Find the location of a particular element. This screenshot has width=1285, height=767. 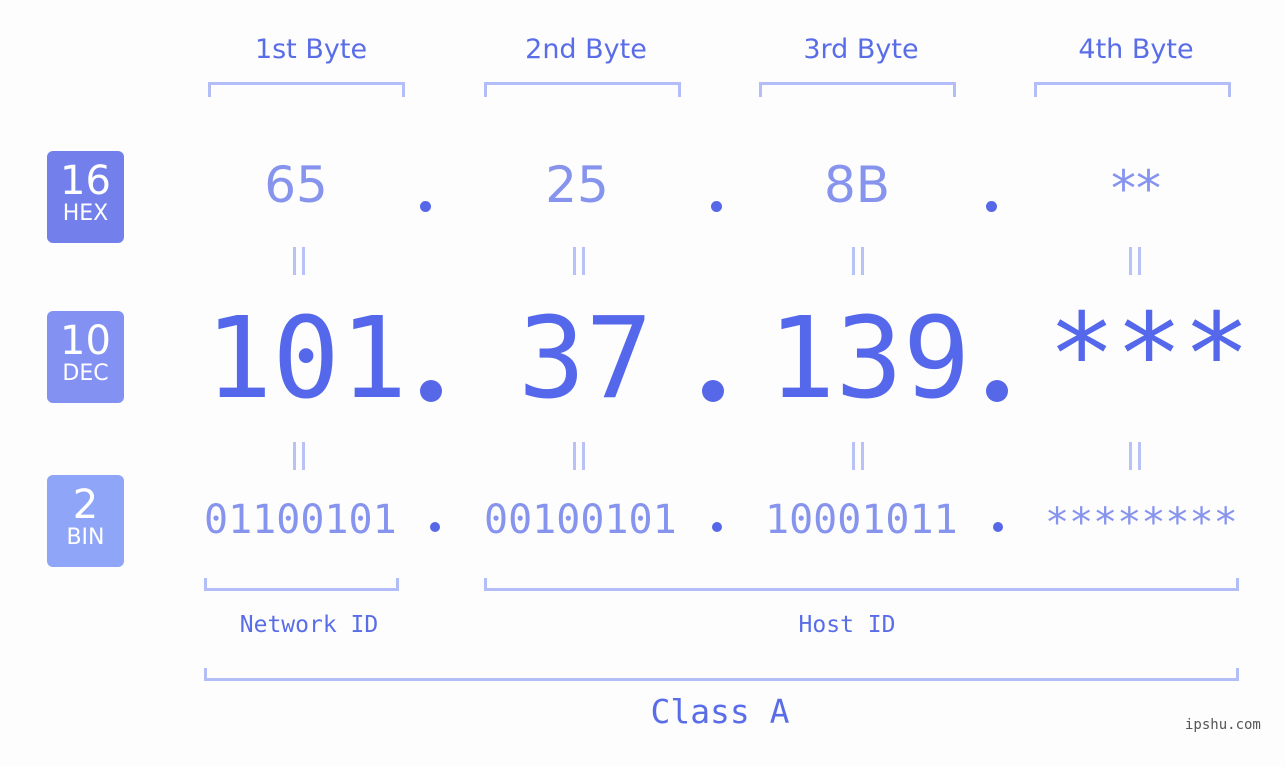

hex-byte-4: ** is located at coordinates (1136, 189).